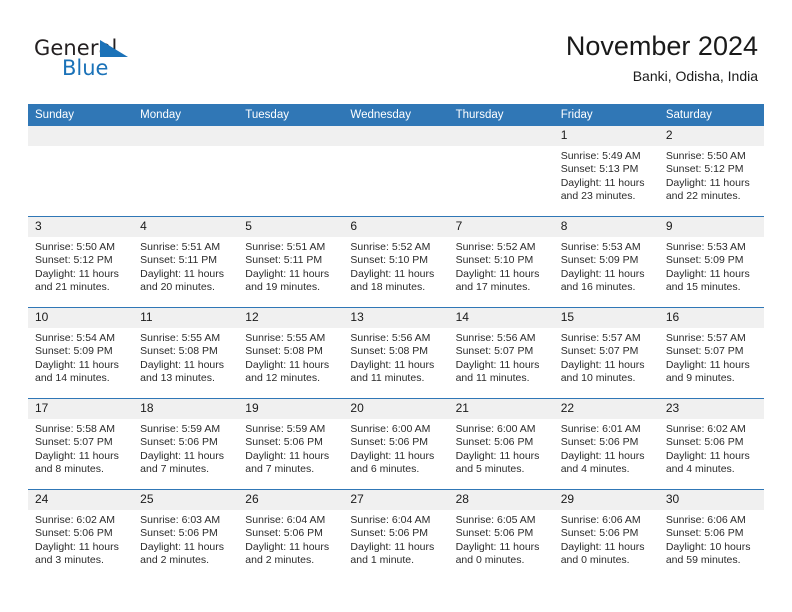 The width and height of the screenshot is (792, 612). I want to click on daylight-text-line2: and 7 minutes., so click(175, 469).